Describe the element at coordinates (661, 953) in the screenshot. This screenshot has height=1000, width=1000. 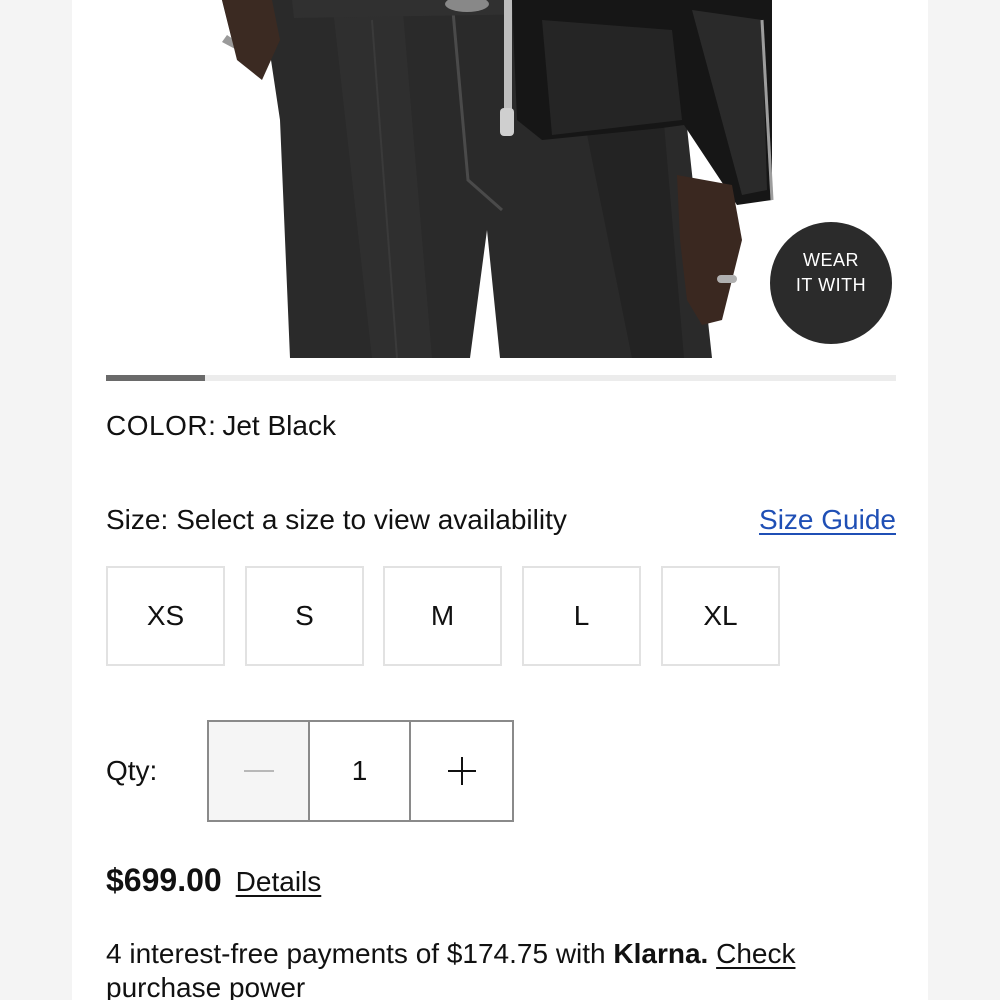
I see `klarna-brand: Klarna.` at that location.